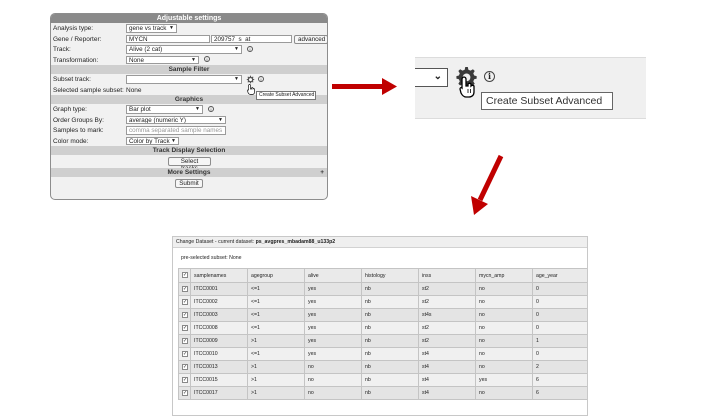 Image resolution: width=720 pixels, height=416 pixels. I want to click on submit-row: Submit, so click(189, 183).